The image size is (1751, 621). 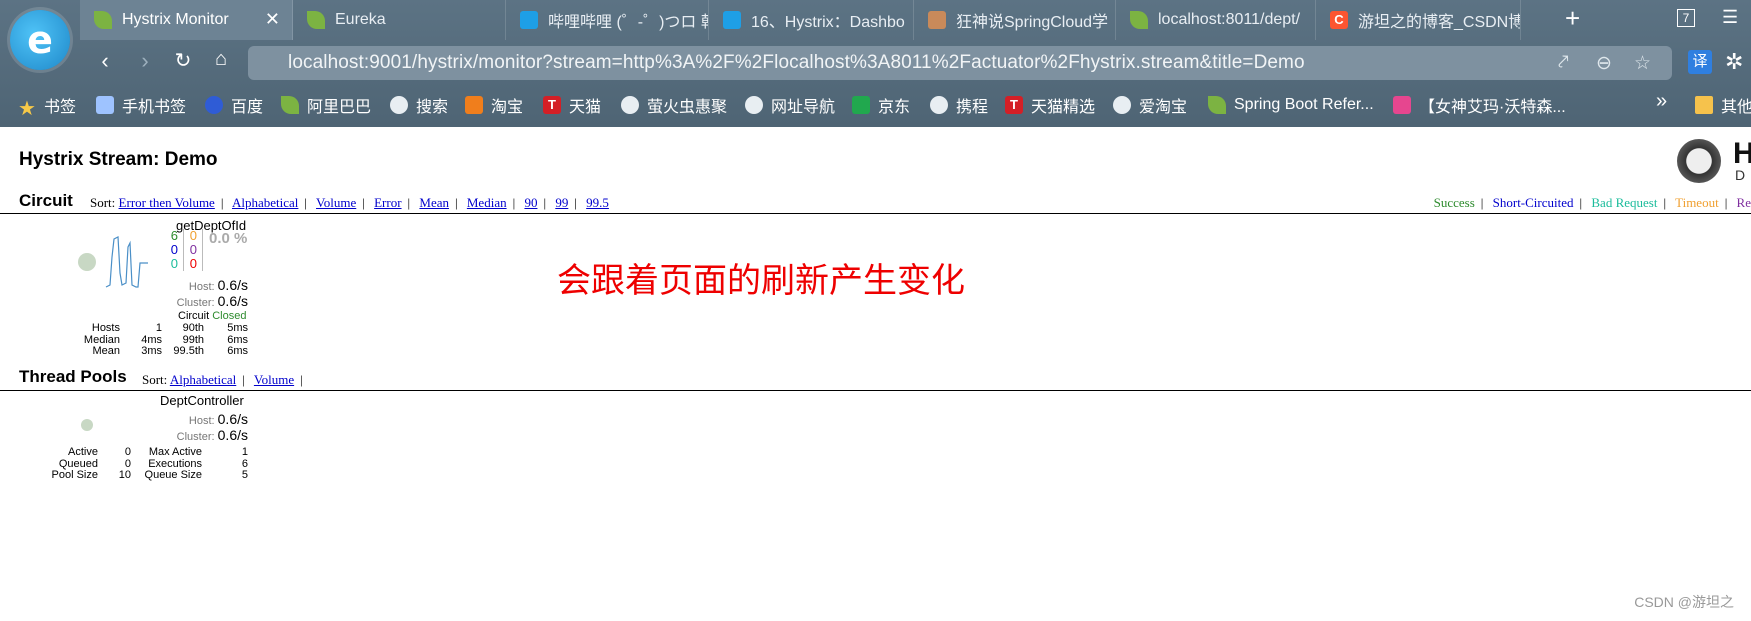 What do you see at coordinates (529, 20) in the screenshot?
I see `bilibili-tv-icon` at bounding box center [529, 20].